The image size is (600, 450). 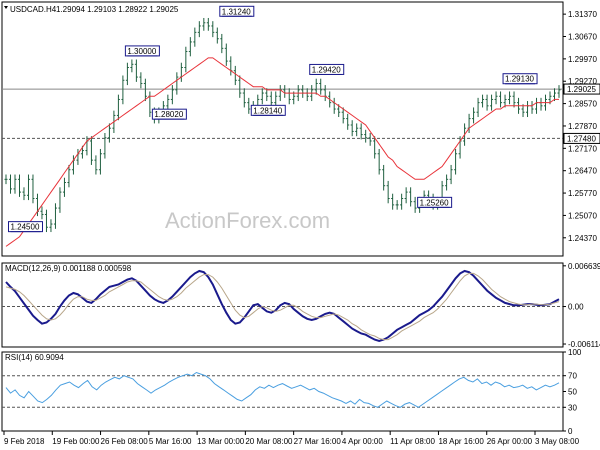 I want to click on time-axis-tick-label: 5 Mar 16:00, so click(x=170, y=441).